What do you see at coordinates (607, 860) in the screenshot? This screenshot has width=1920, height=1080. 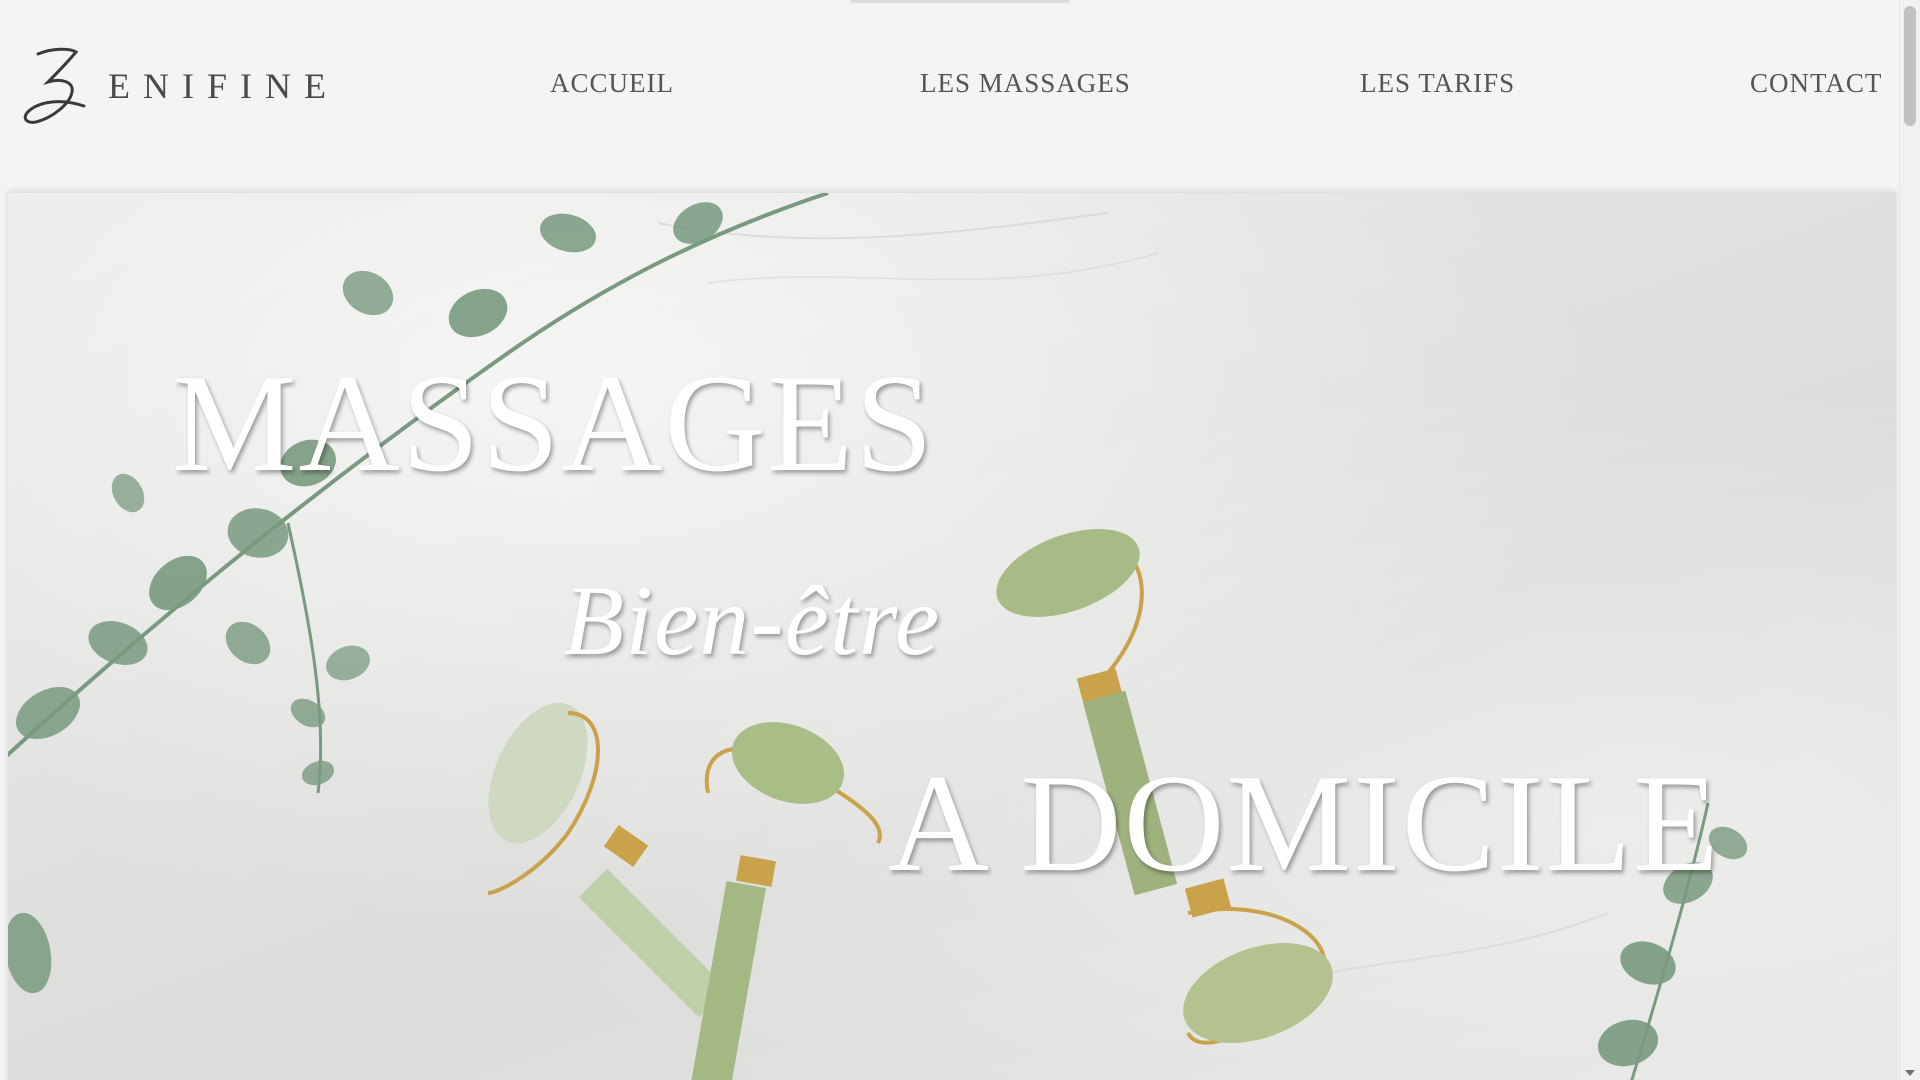 I see `jade-roller-left` at bounding box center [607, 860].